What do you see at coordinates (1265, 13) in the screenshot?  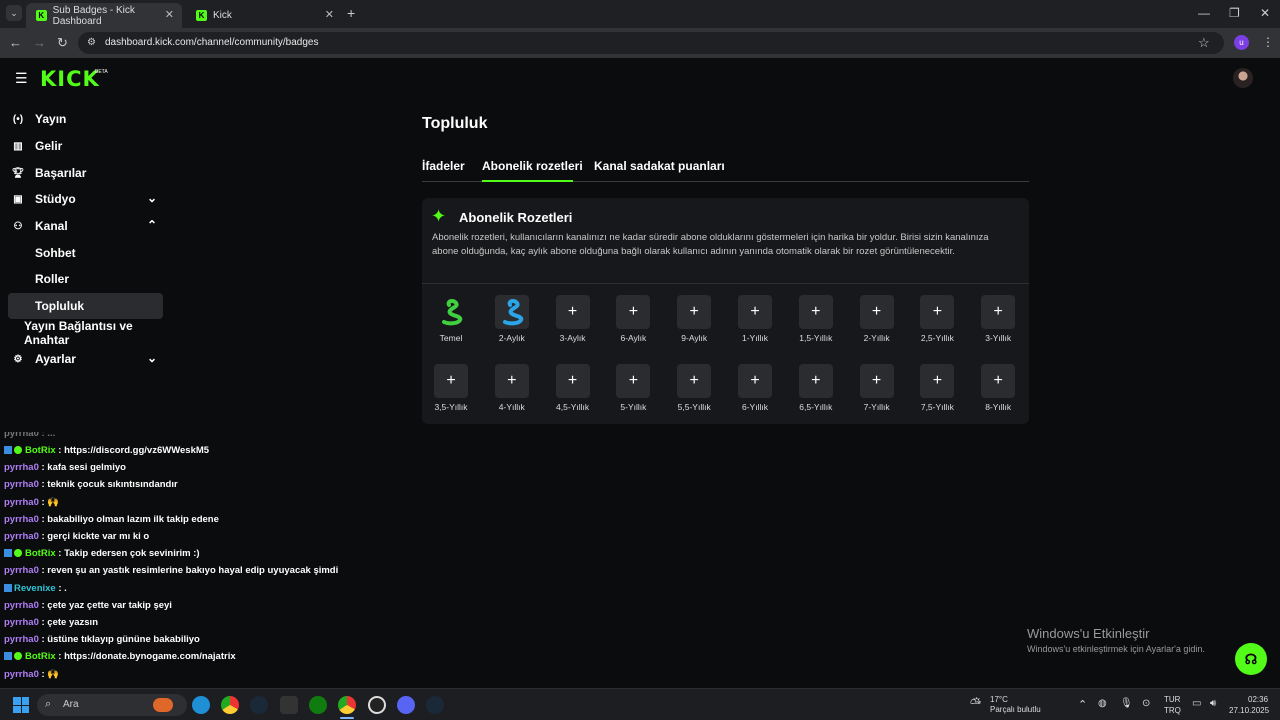 I see `close-window-icon: ✕` at bounding box center [1265, 13].